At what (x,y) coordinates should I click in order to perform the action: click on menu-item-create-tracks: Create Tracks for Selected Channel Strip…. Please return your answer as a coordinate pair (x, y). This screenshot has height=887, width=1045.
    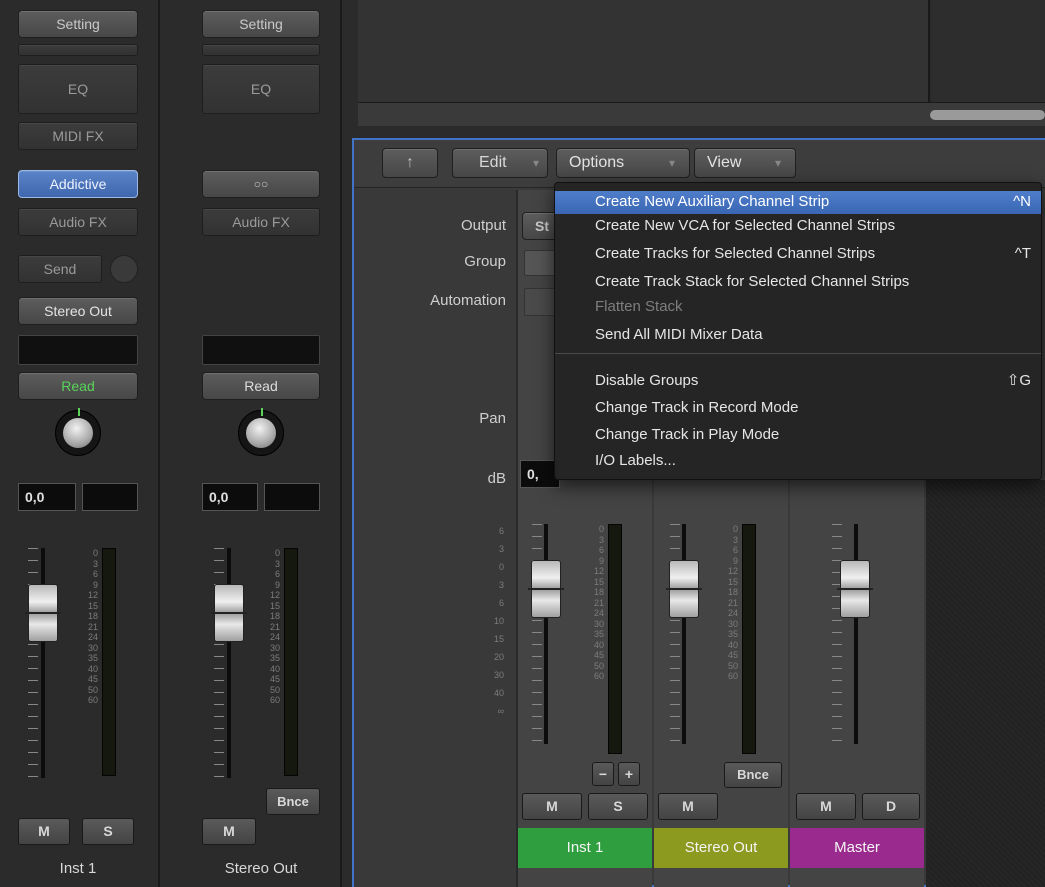
    Looking at the image, I should click on (798, 254).